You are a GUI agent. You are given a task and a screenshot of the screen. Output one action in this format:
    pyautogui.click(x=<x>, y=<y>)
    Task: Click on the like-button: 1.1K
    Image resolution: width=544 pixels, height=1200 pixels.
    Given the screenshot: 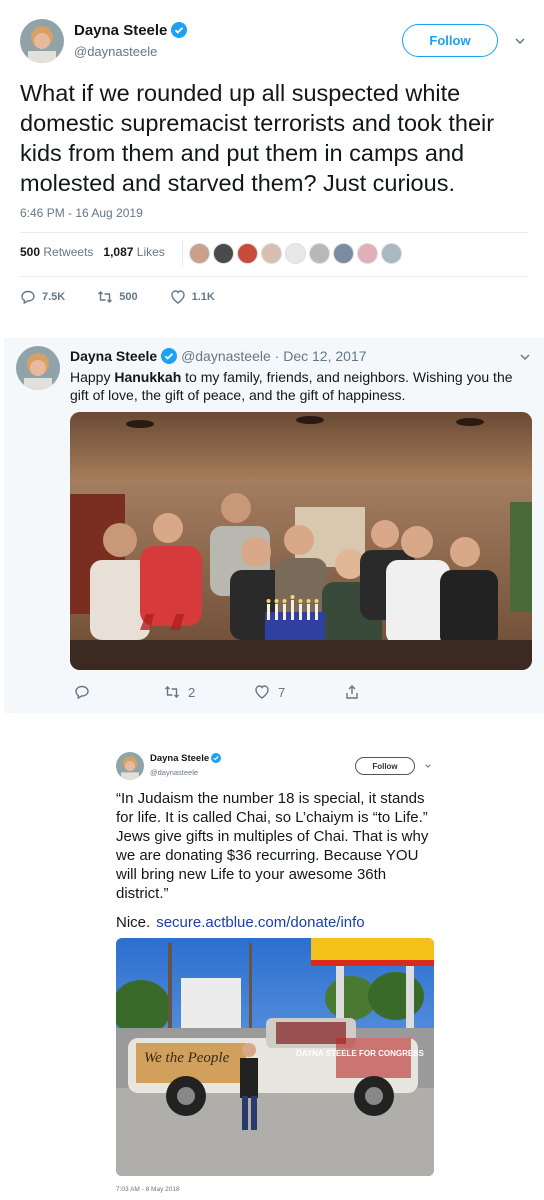 What is the action you would take?
    pyautogui.click(x=192, y=297)
    